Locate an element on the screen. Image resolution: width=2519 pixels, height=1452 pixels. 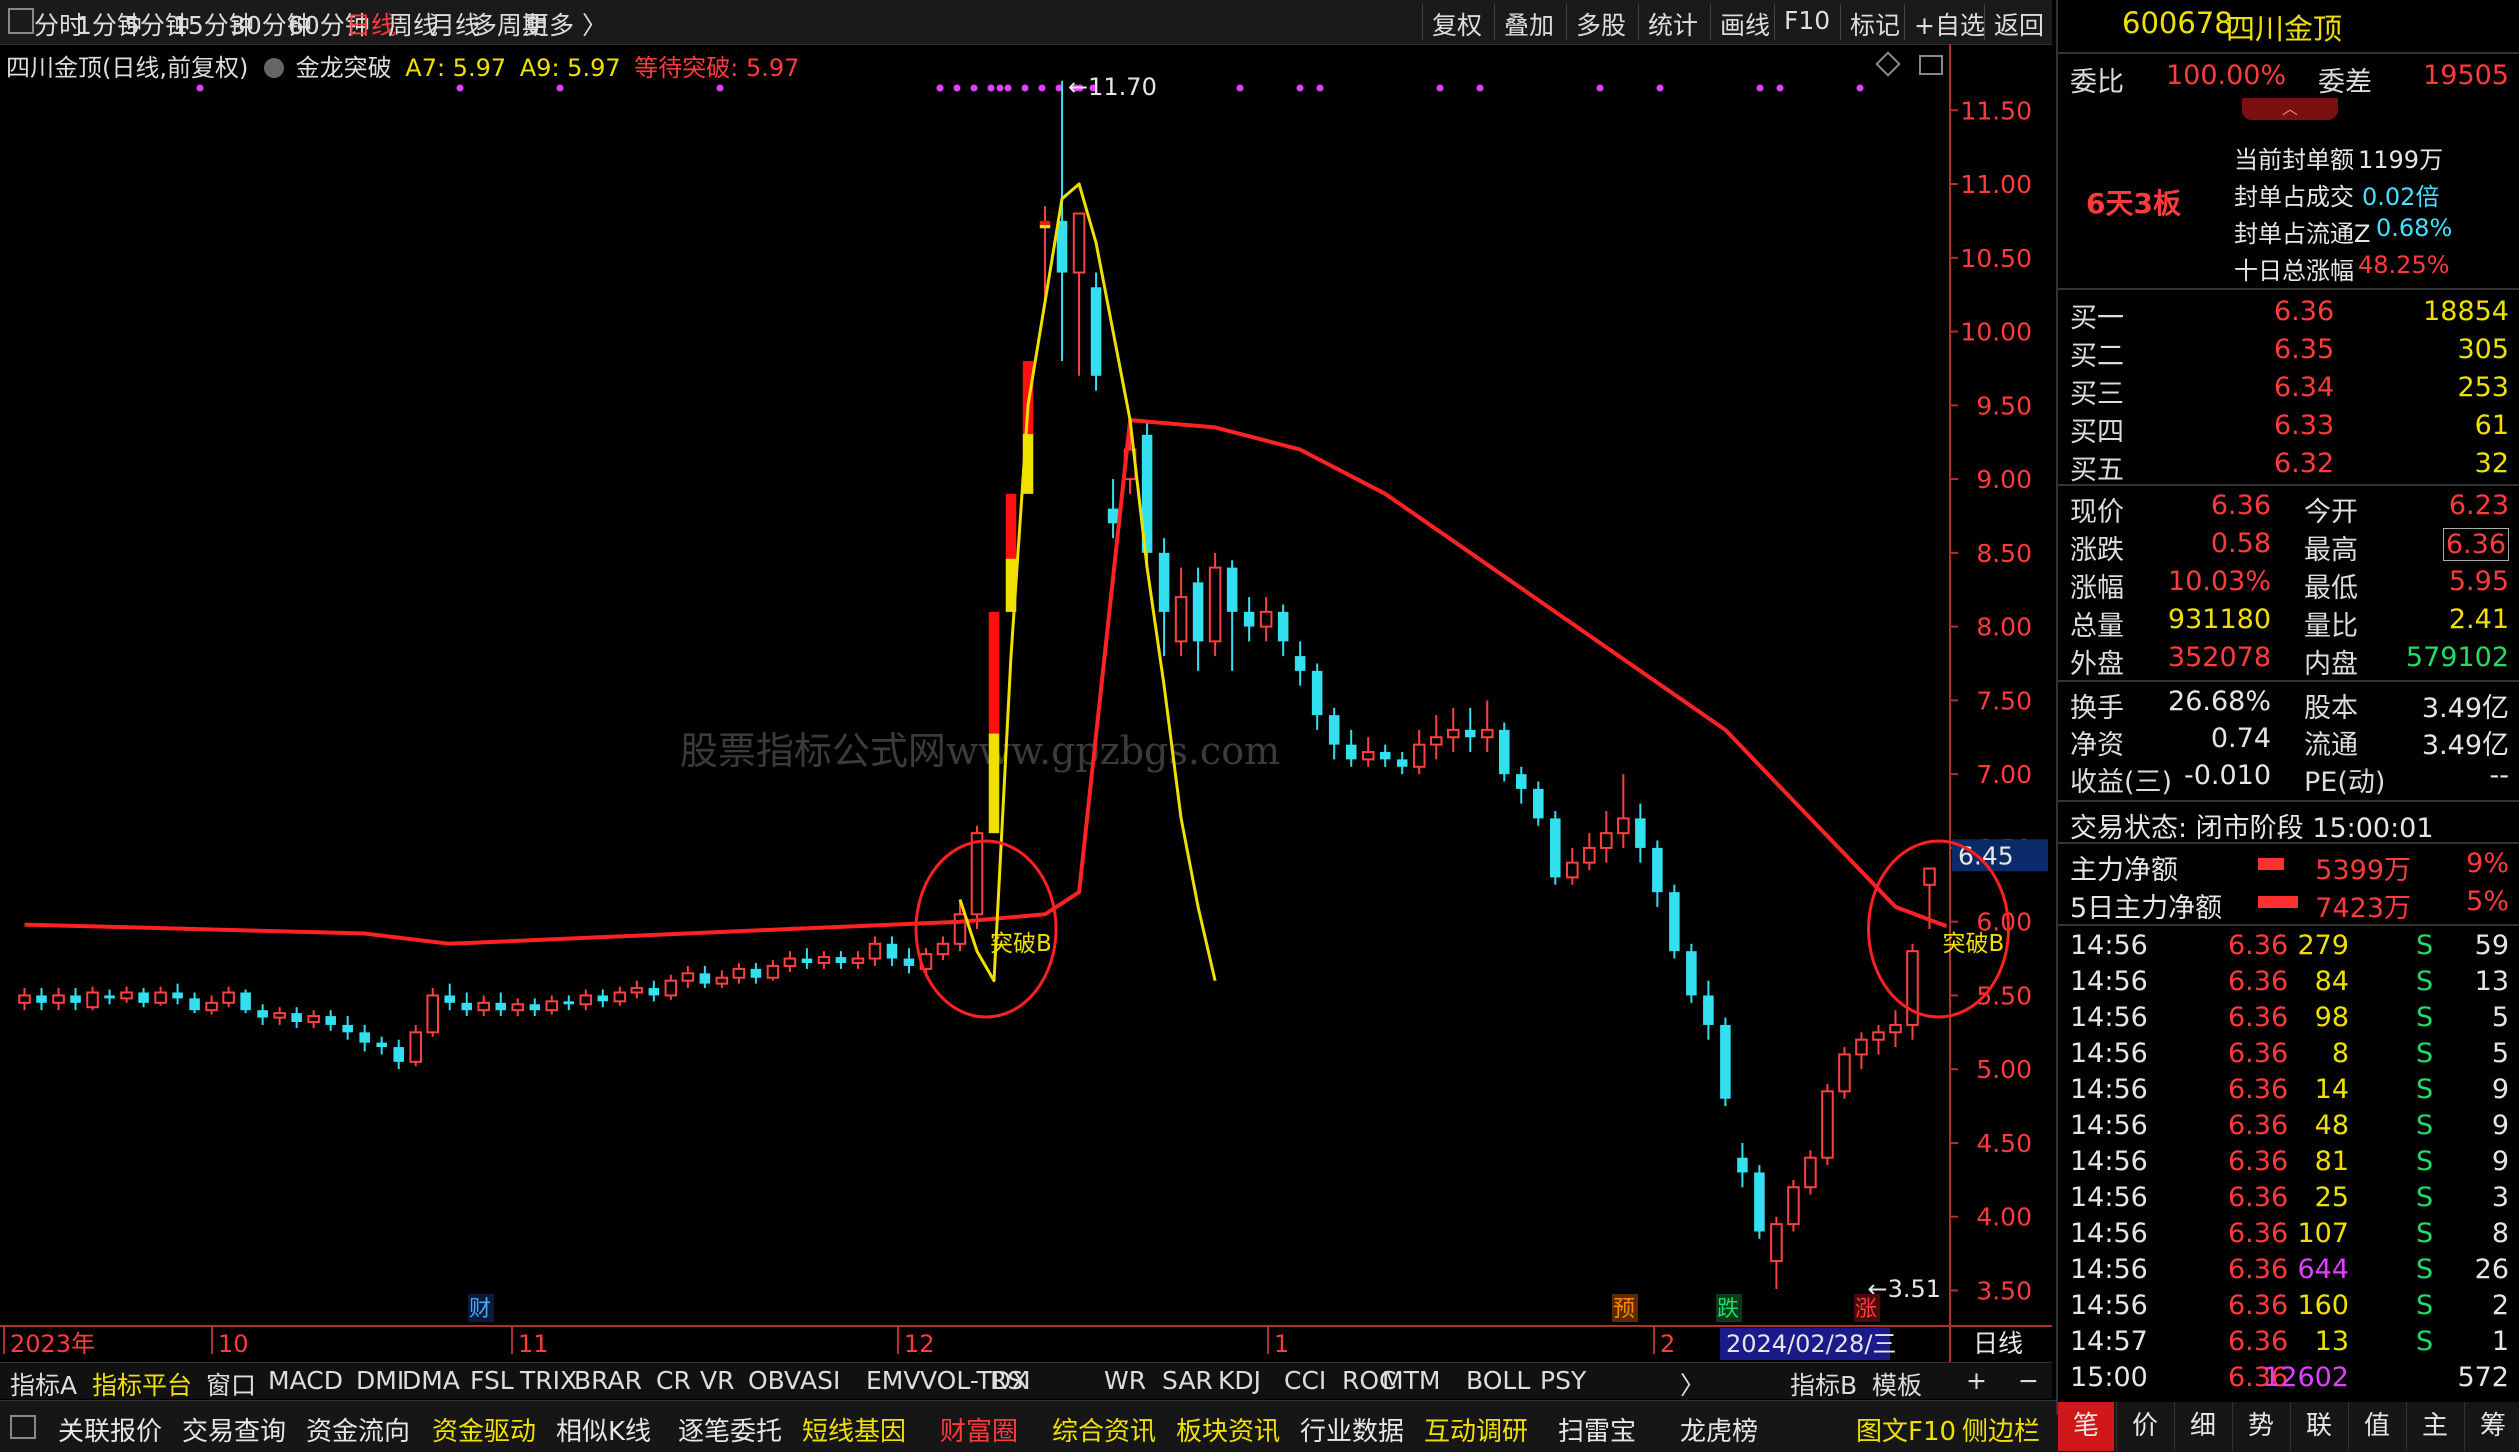
tick-row: 15:00 6.36 12602 572 is located at coordinates (2288, 1379).